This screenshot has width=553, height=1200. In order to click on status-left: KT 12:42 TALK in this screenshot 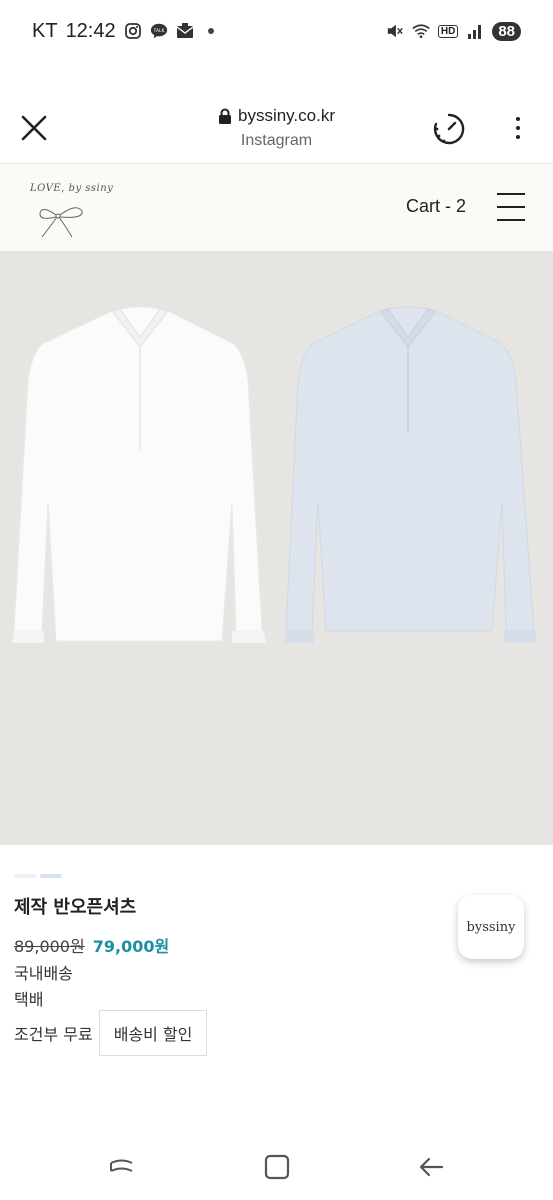, I will do `click(126, 31)`.